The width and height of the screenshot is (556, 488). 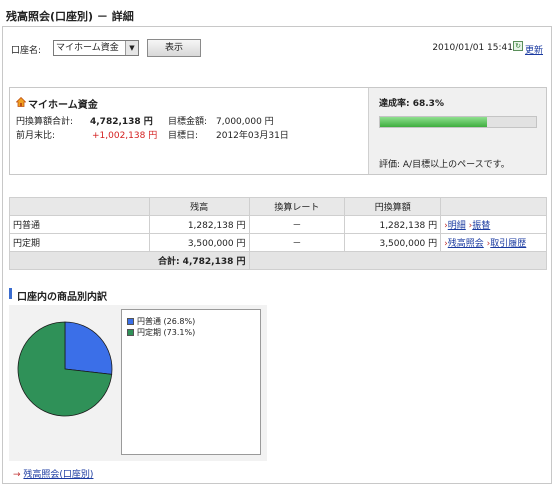 What do you see at coordinates (245, 122) in the screenshot?
I see `target-amount-value: 7,000,000 円` at bounding box center [245, 122].